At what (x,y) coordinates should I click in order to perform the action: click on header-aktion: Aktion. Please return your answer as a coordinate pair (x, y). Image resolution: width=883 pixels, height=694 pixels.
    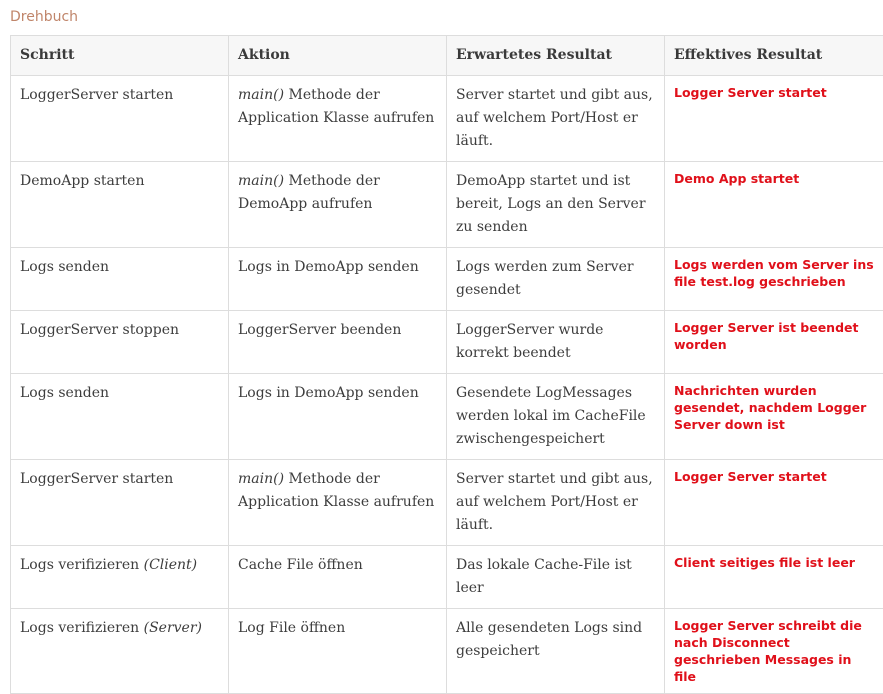
    Looking at the image, I should click on (338, 56).